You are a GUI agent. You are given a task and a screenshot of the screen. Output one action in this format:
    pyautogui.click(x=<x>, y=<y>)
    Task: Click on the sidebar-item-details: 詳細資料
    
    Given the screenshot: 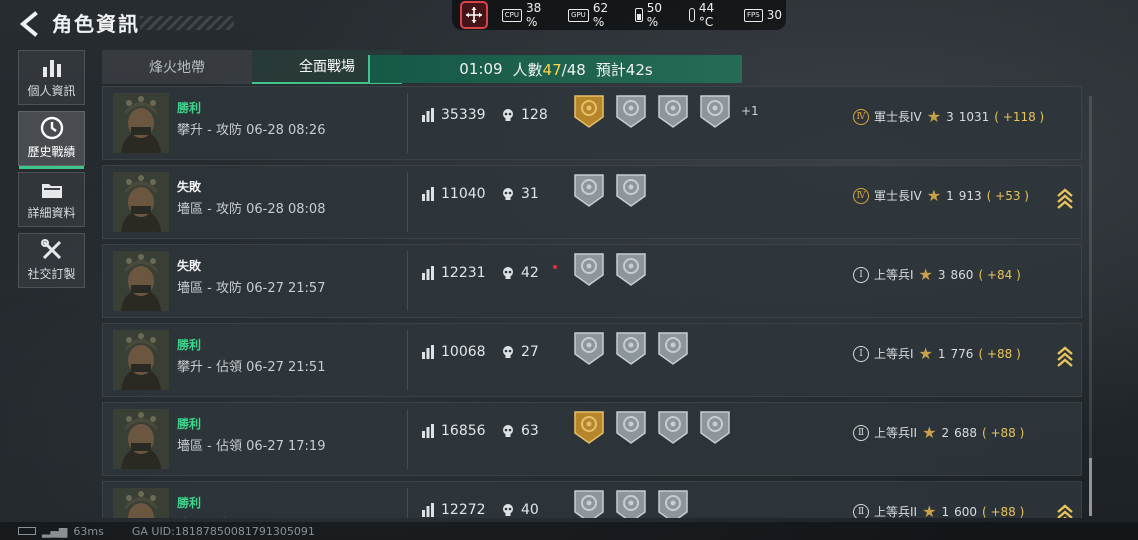 What is the action you would take?
    pyautogui.click(x=51, y=199)
    